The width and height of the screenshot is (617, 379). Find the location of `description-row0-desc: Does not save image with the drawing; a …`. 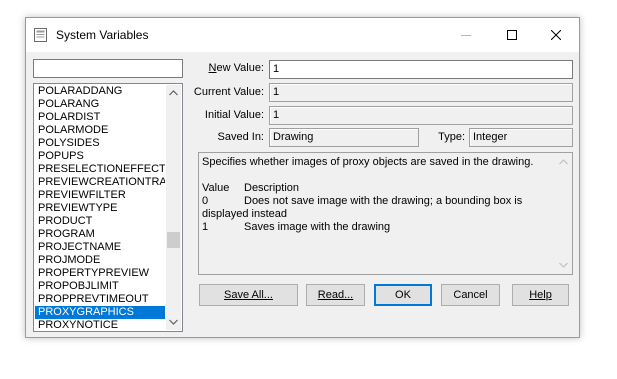

description-row0-desc: Does not save image with the drawing; a … is located at coordinates (383, 201).